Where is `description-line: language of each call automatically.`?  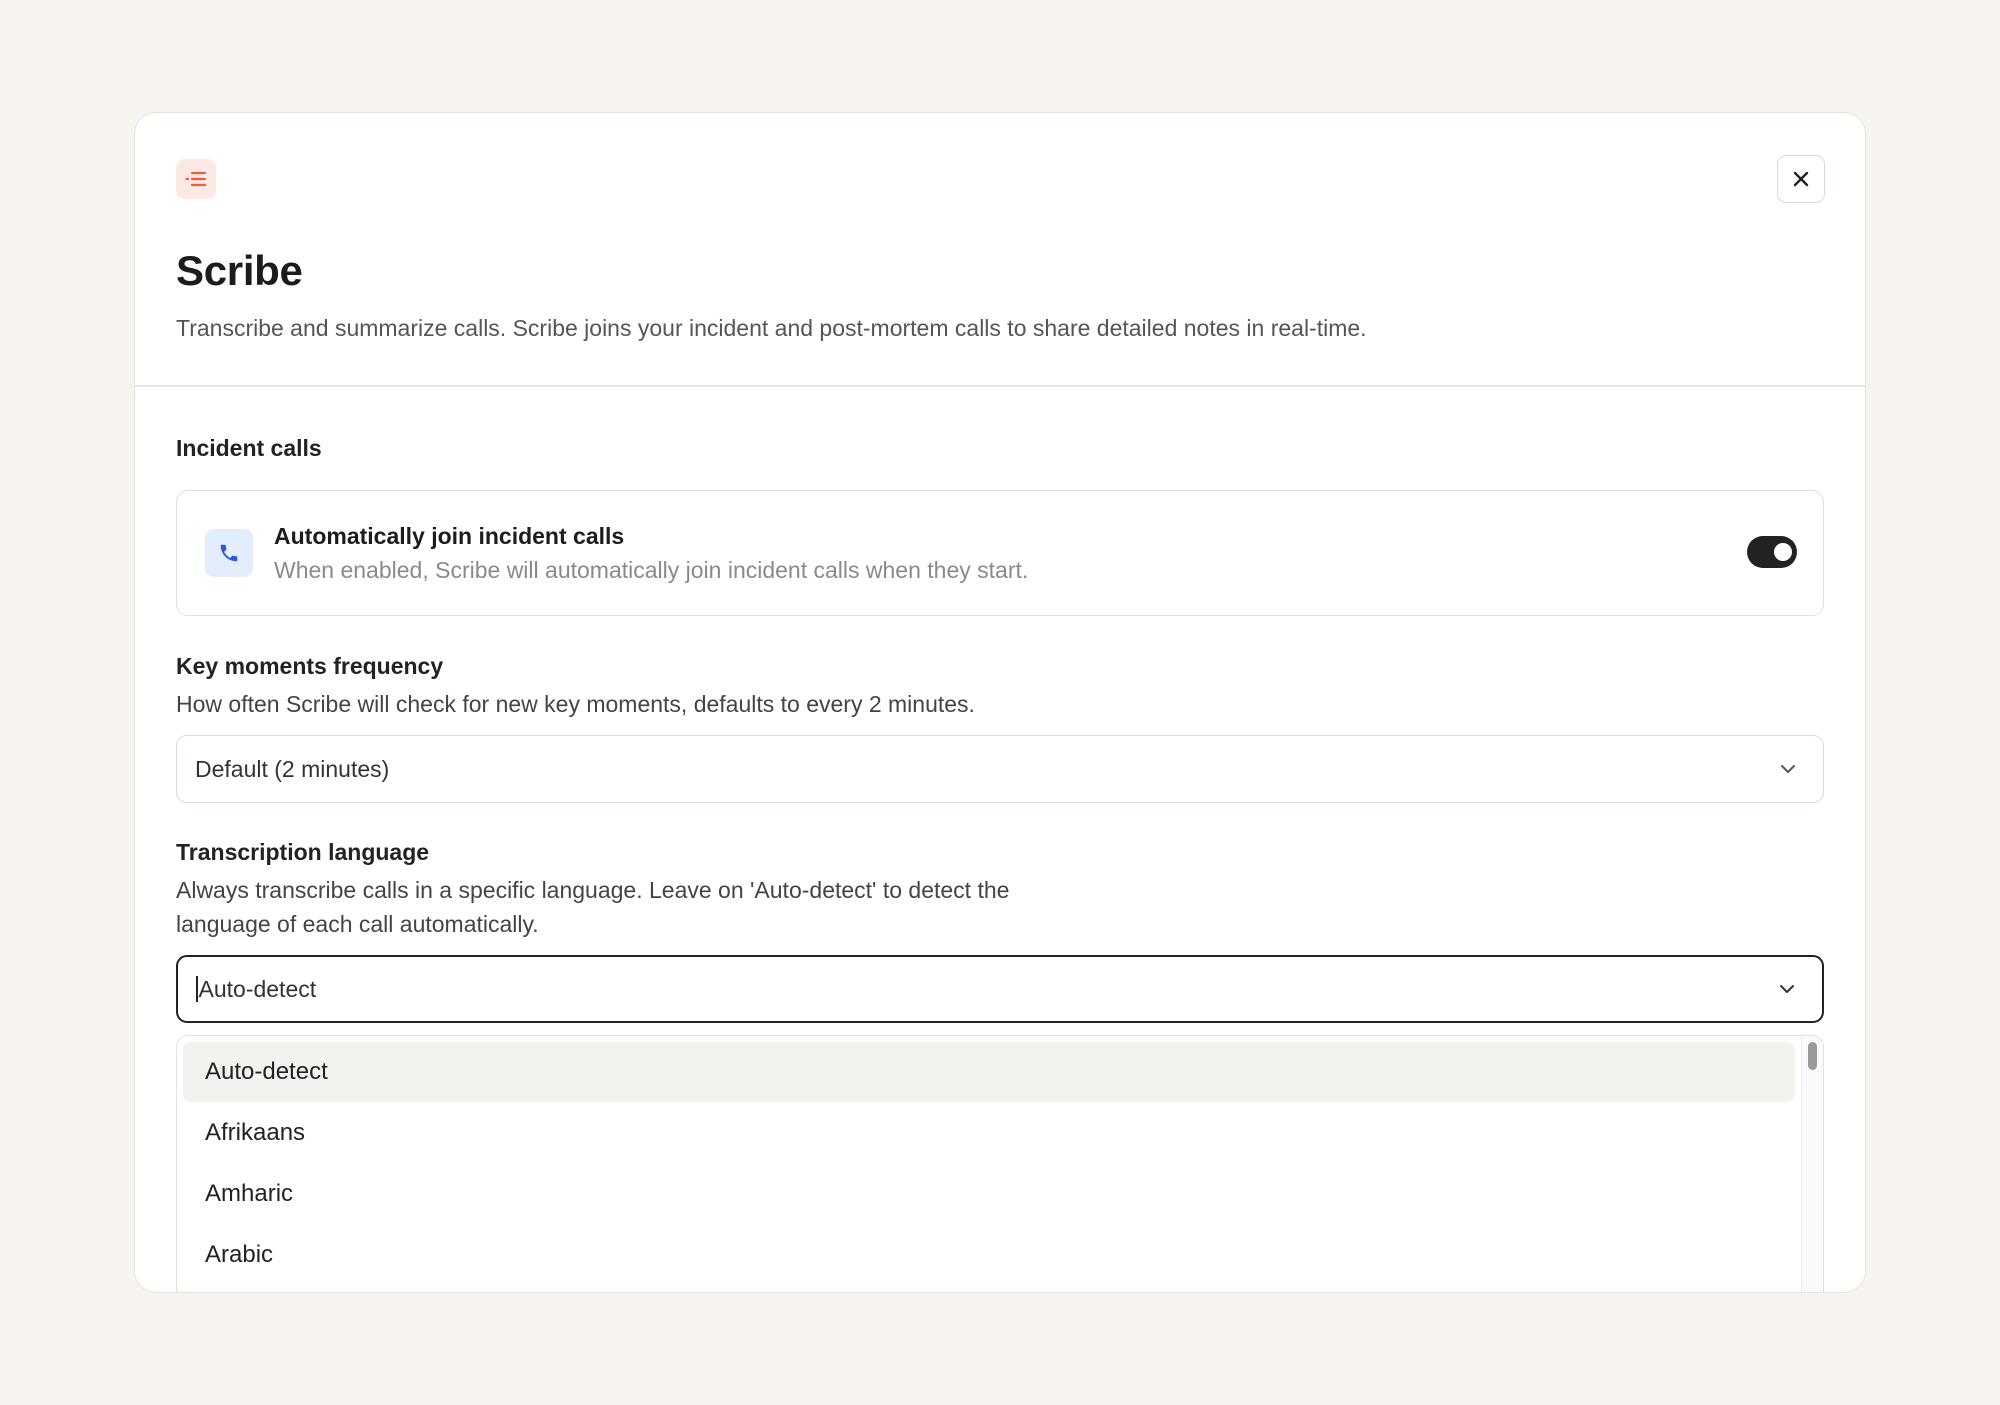
description-line: language of each call automatically. is located at coordinates (357, 924).